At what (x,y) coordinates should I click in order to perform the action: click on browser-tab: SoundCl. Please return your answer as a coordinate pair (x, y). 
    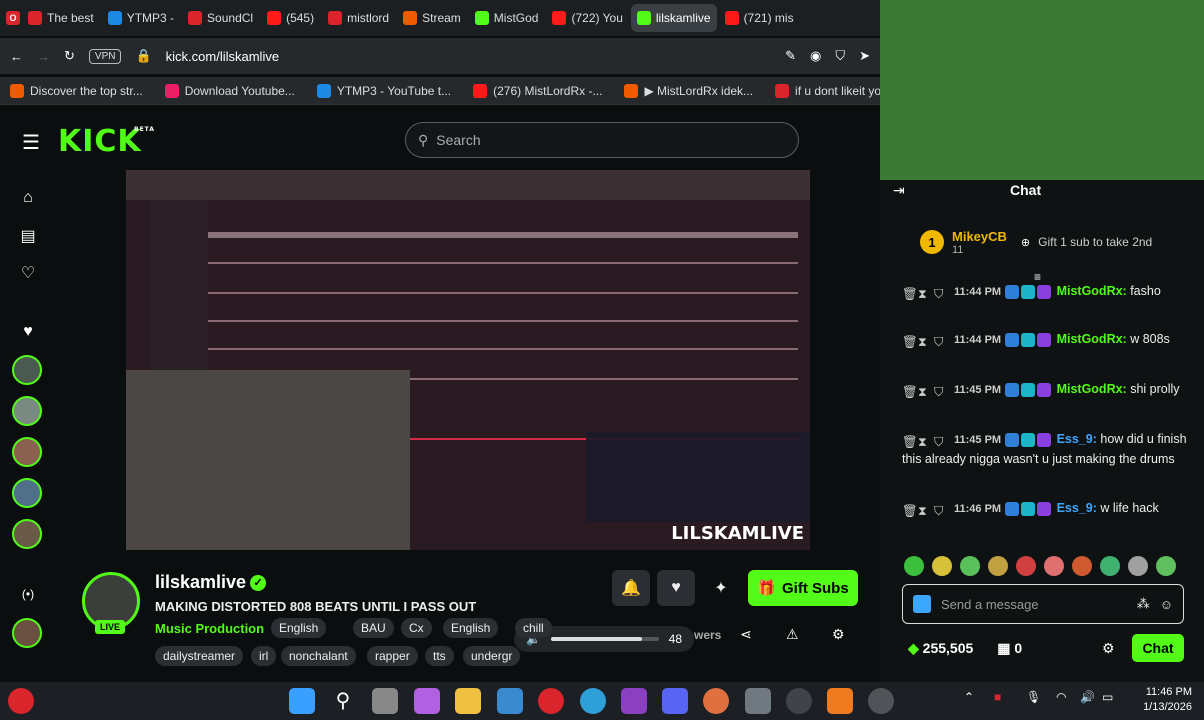
    Looking at the image, I should click on (220, 18).